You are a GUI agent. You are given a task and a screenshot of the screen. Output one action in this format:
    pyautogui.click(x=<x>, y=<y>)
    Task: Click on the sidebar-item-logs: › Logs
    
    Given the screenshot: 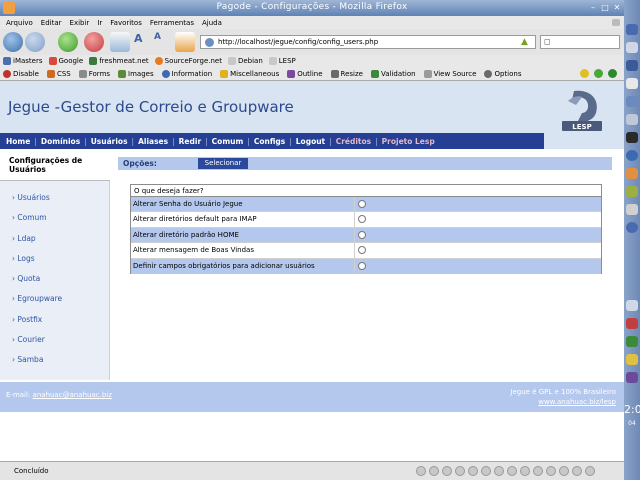 What is the action you would take?
    pyautogui.click(x=55, y=264)
    